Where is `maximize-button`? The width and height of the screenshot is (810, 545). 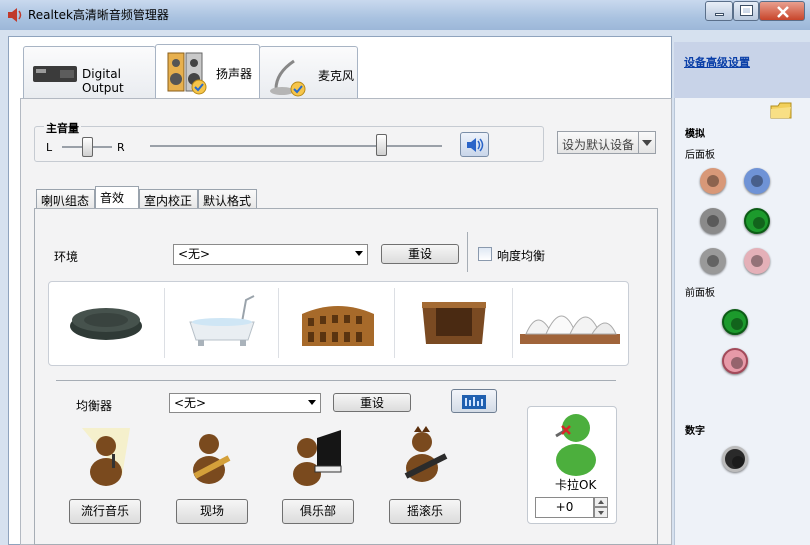
maximize-button is located at coordinates (746, 11).